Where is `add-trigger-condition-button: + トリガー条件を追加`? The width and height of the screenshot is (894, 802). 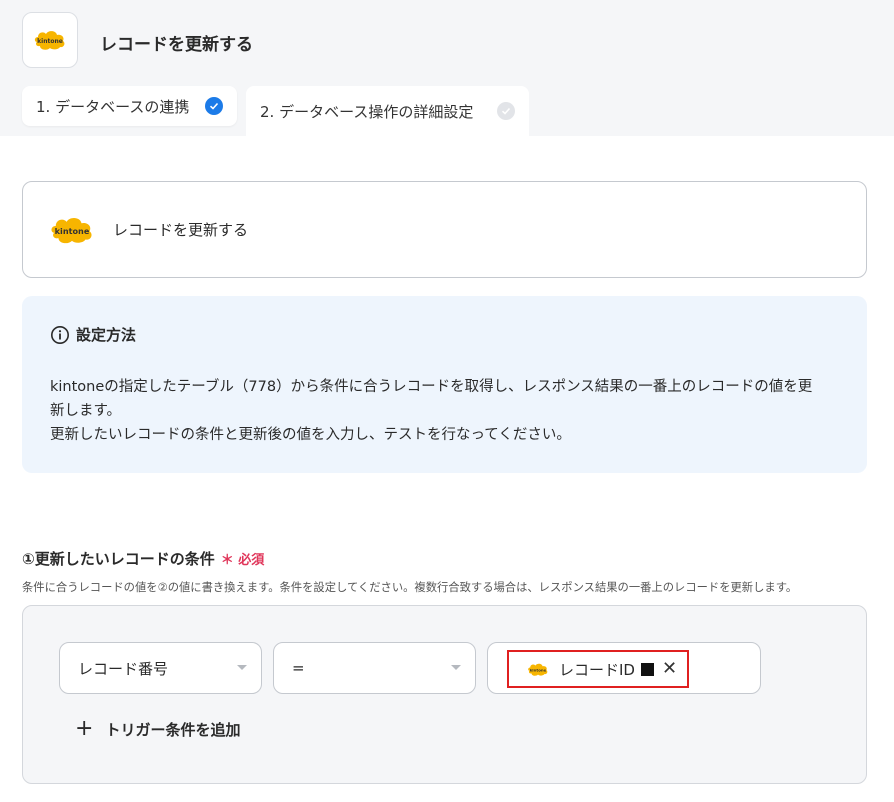 add-trigger-condition-button: + トリガー条件を追加 is located at coordinates (157, 729).